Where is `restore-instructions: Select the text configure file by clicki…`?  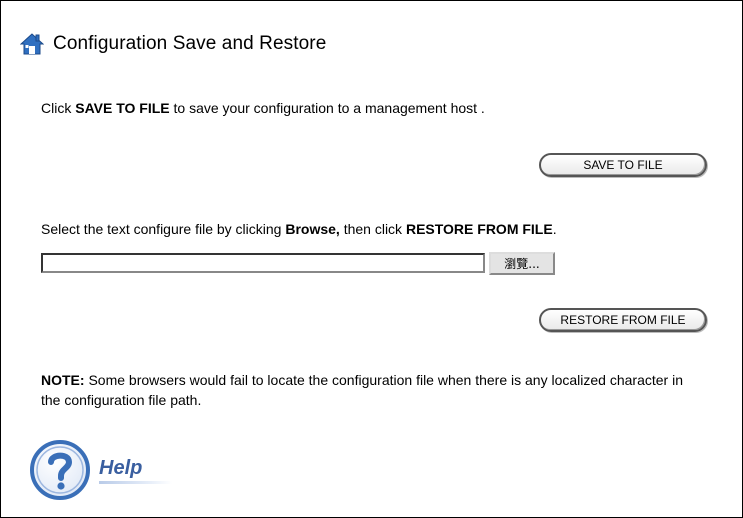 restore-instructions: Select the text configure file by clicki… is located at coordinates (299, 229).